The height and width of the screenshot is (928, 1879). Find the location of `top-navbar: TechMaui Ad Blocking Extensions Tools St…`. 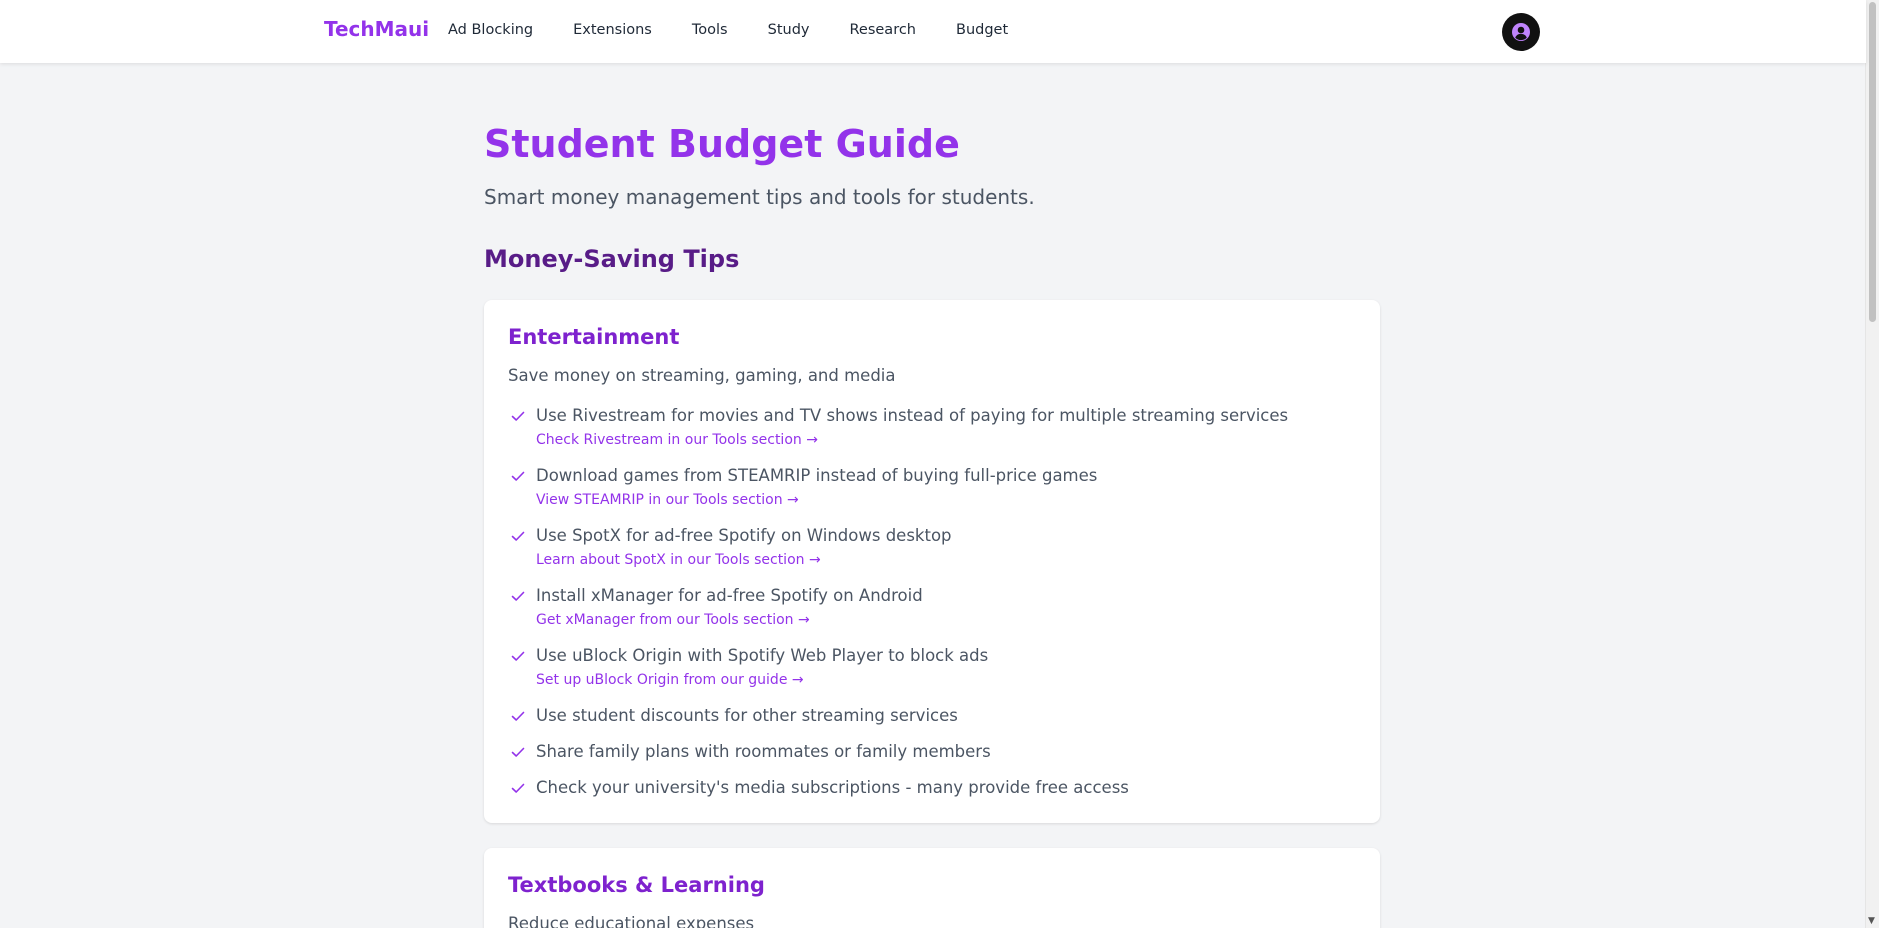

top-navbar: TechMaui Ad Blocking Extensions Tools St… is located at coordinates (933, 31).